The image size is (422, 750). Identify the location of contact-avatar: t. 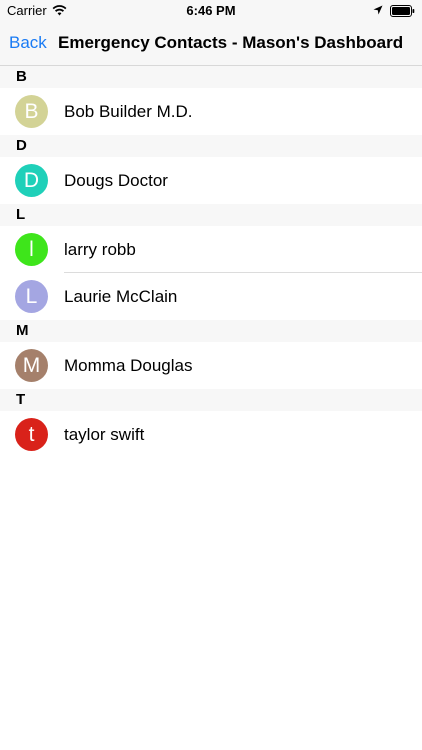
(31, 434).